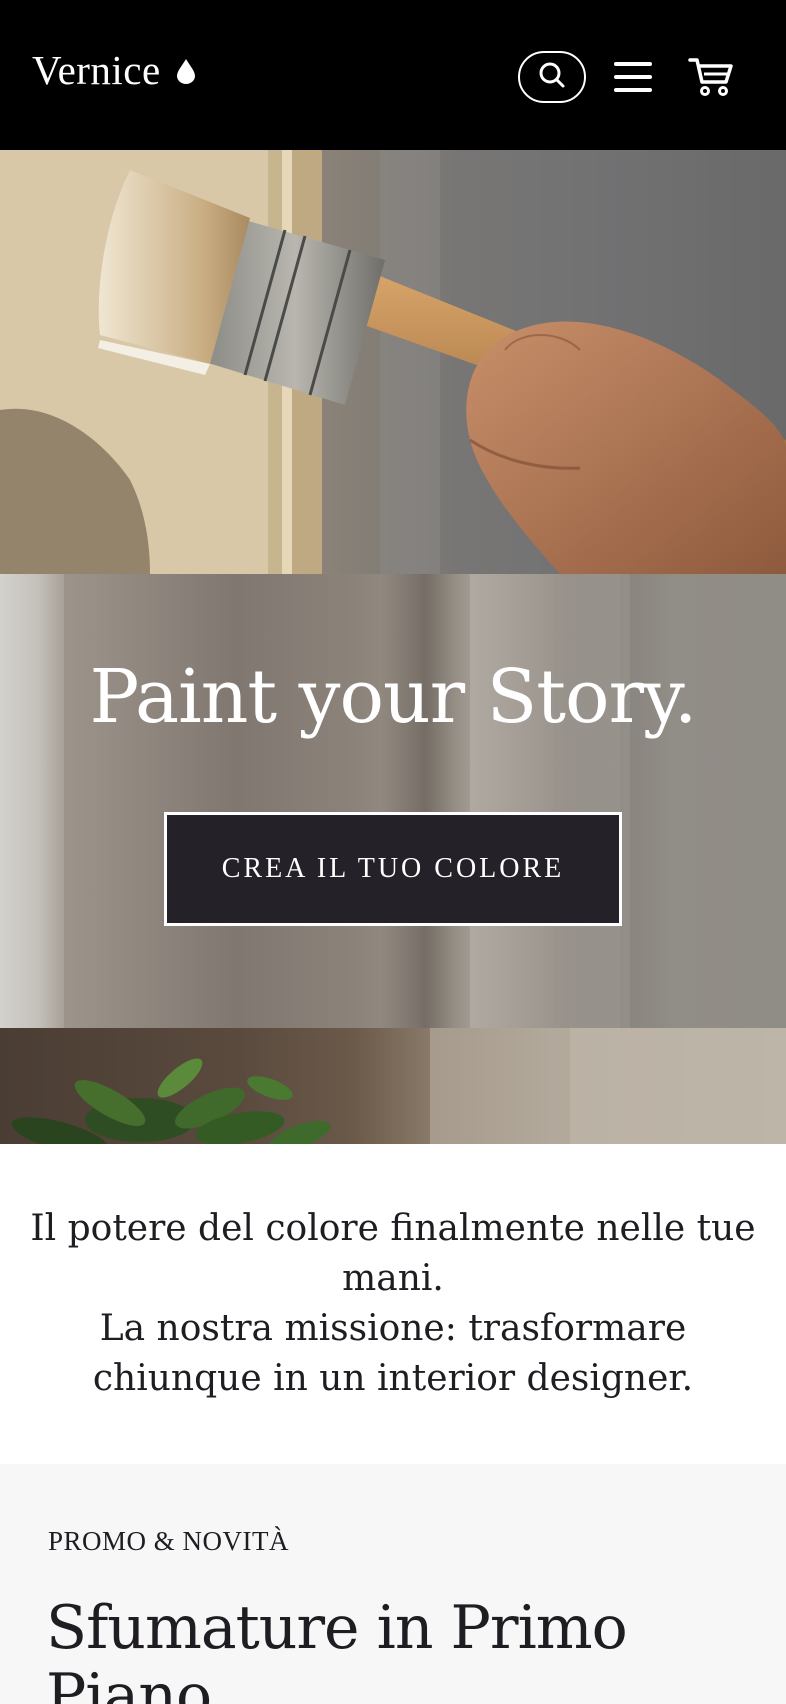  I want to click on brand-logo-link: Vernice, so click(114, 70).